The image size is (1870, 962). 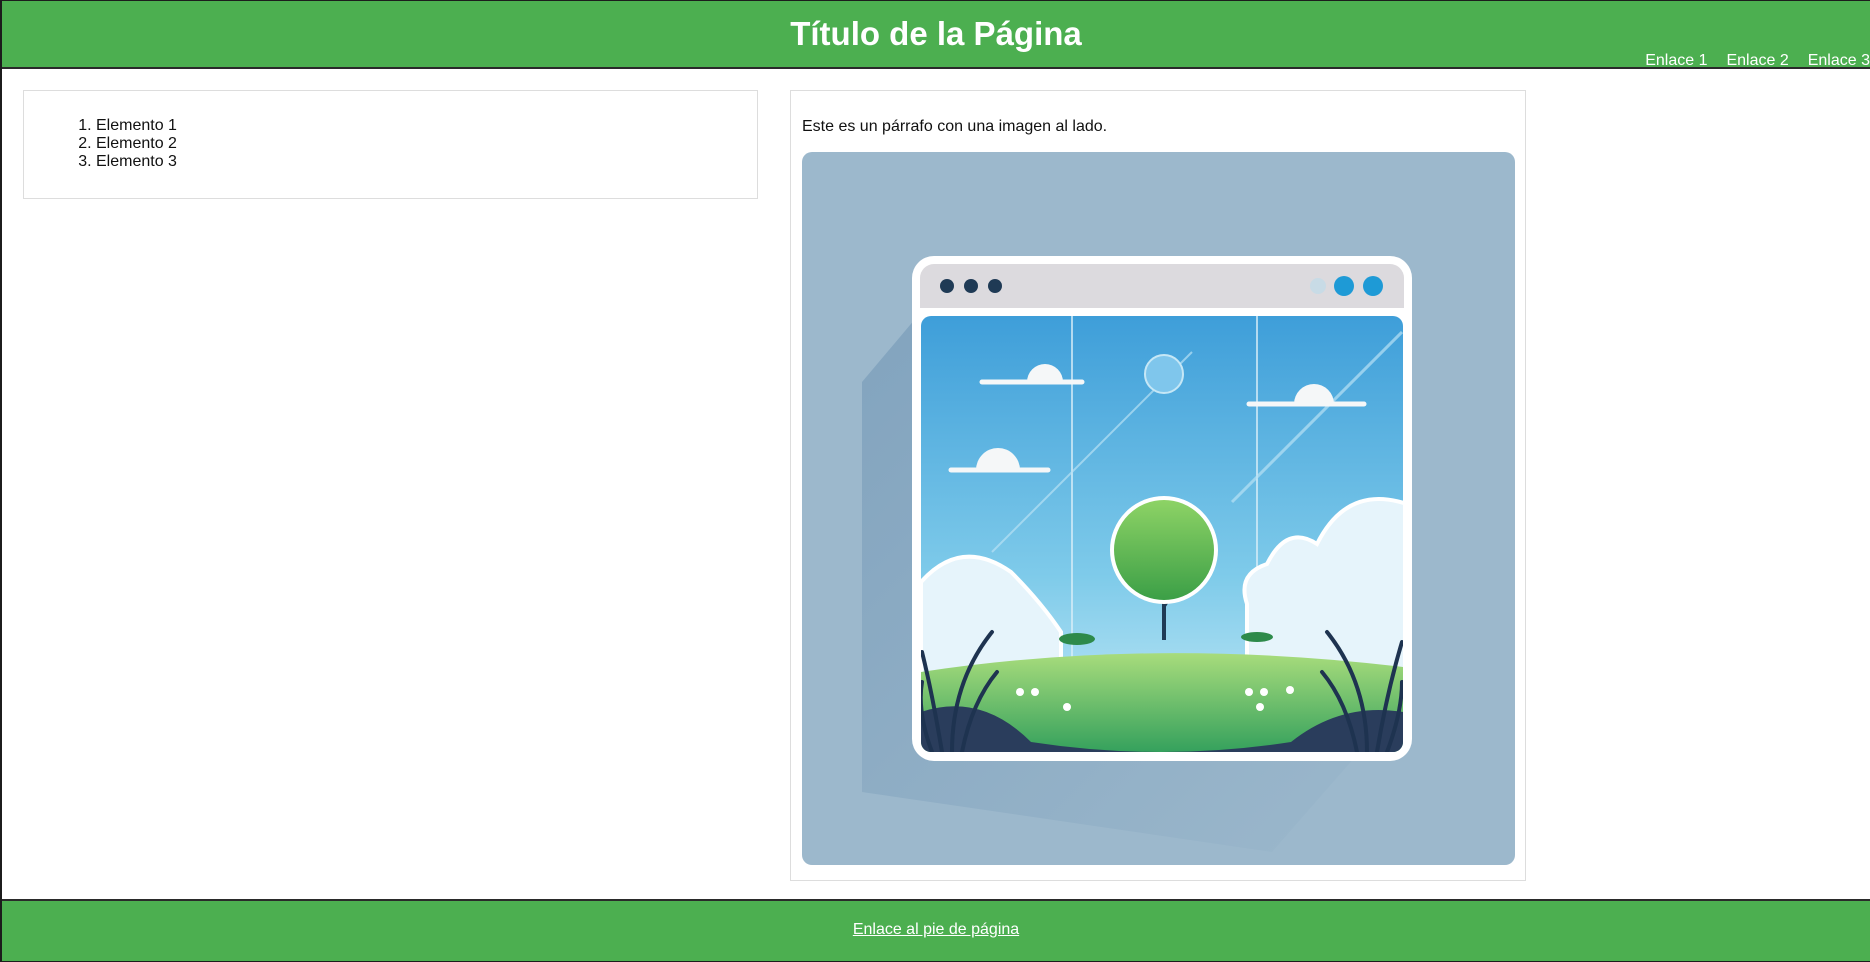 What do you see at coordinates (1839, 61) in the screenshot?
I see `nav-link-3: Enlace 3` at bounding box center [1839, 61].